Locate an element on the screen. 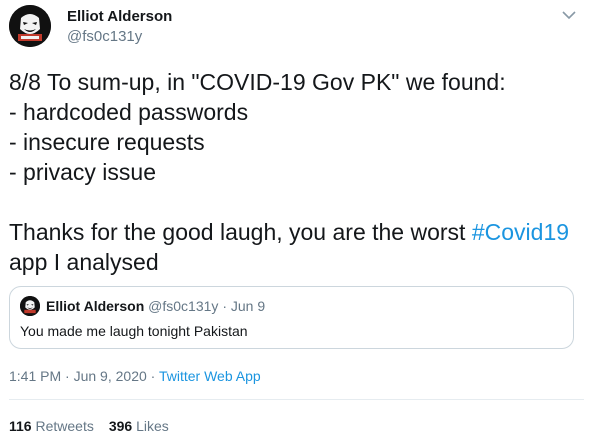 The image size is (591, 447). retweets-stat: 116 Retweets is located at coordinates (51, 426).